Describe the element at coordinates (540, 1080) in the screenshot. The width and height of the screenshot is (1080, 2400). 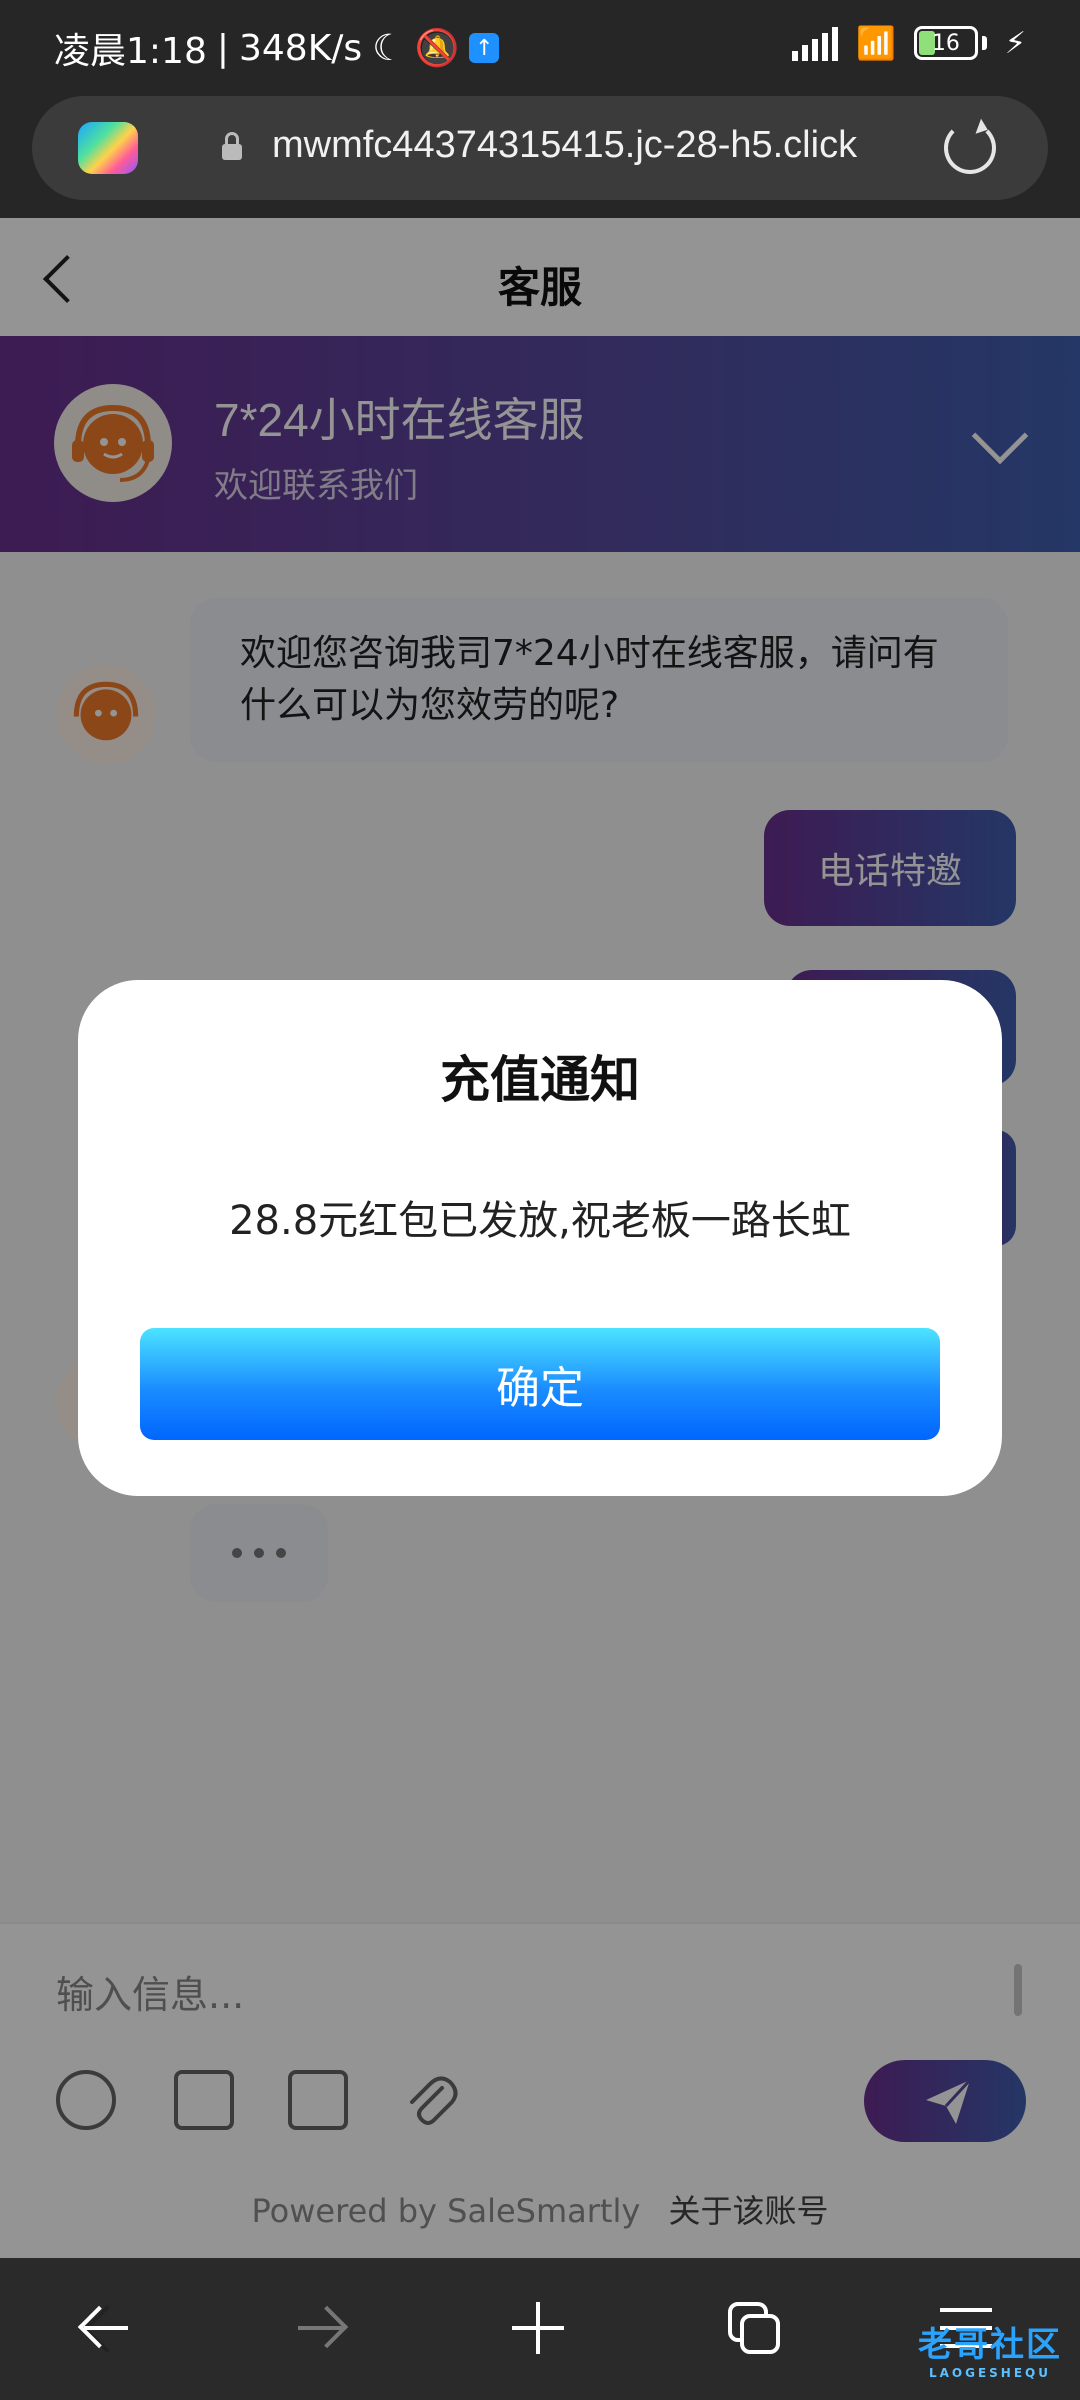
I see `modal-title: 充值通知` at that location.